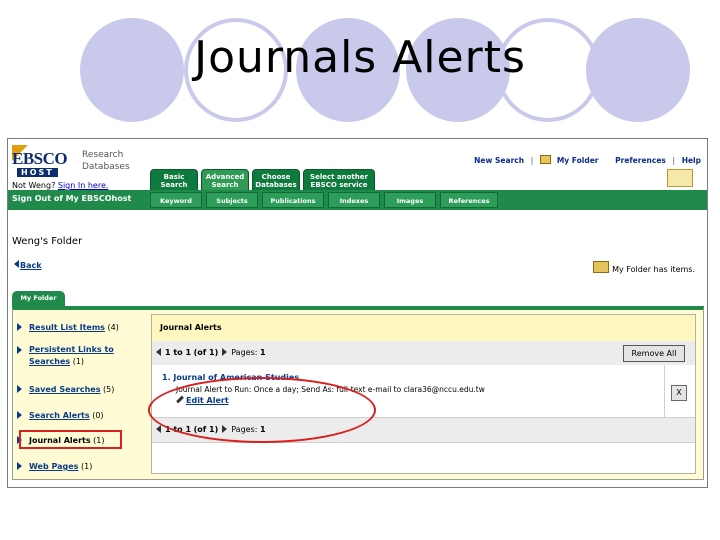 This screenshot has width=720, height=540. I want to click on back-link: Back, so click(28, 265).